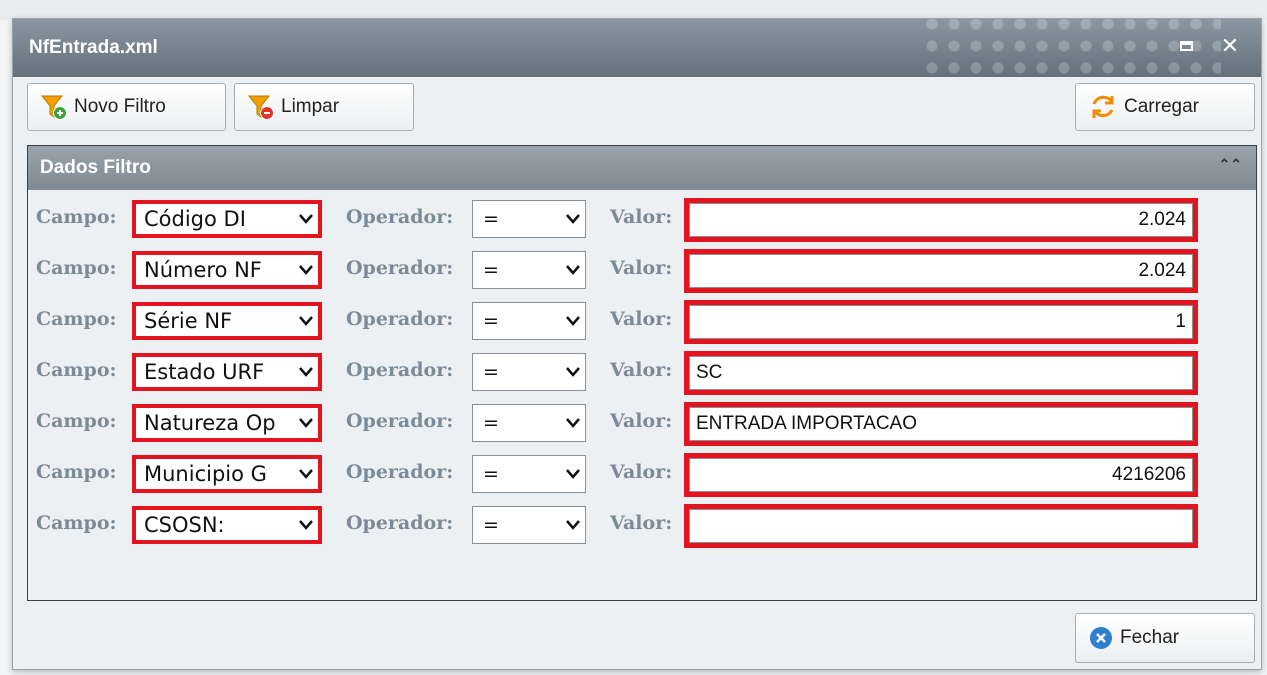 This screenshot has width=1267, height=675. What do you see at coordinates (633, 10) in the screenshot?
I see `background-stripe` at bounding box center [633, 10].